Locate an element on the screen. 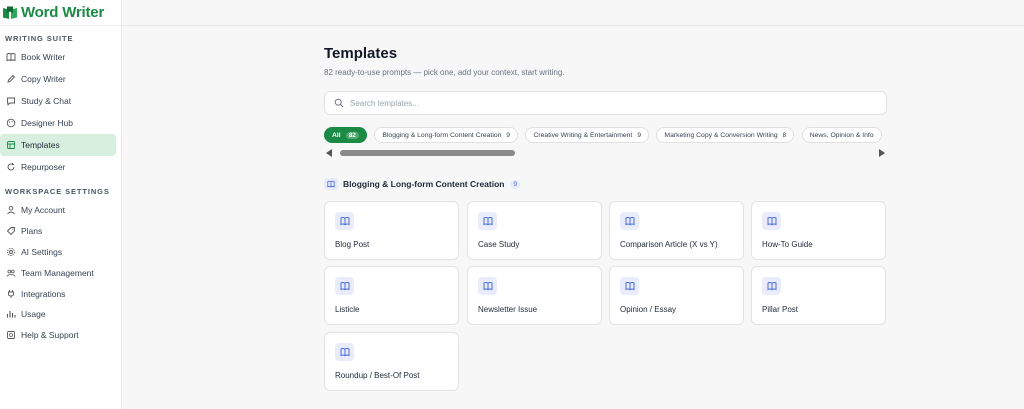 The width and height of the screenshot is (1024, 409). chip-label: All is located at coordinates (336, 135).